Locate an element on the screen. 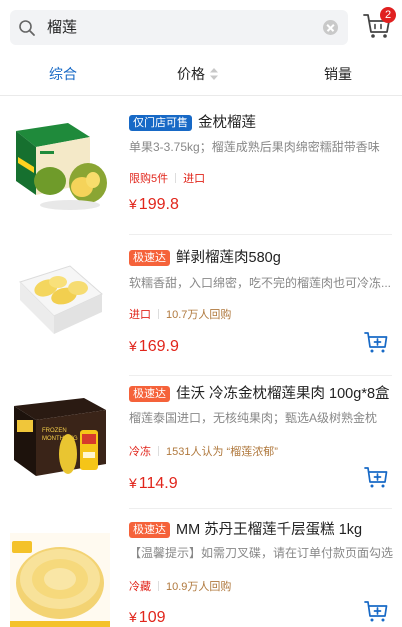 Image resolution: width=402 pixels, height=627 pixels. product-meta: 冷藏 10.9万人回购 is located at coordinates (180, 587).